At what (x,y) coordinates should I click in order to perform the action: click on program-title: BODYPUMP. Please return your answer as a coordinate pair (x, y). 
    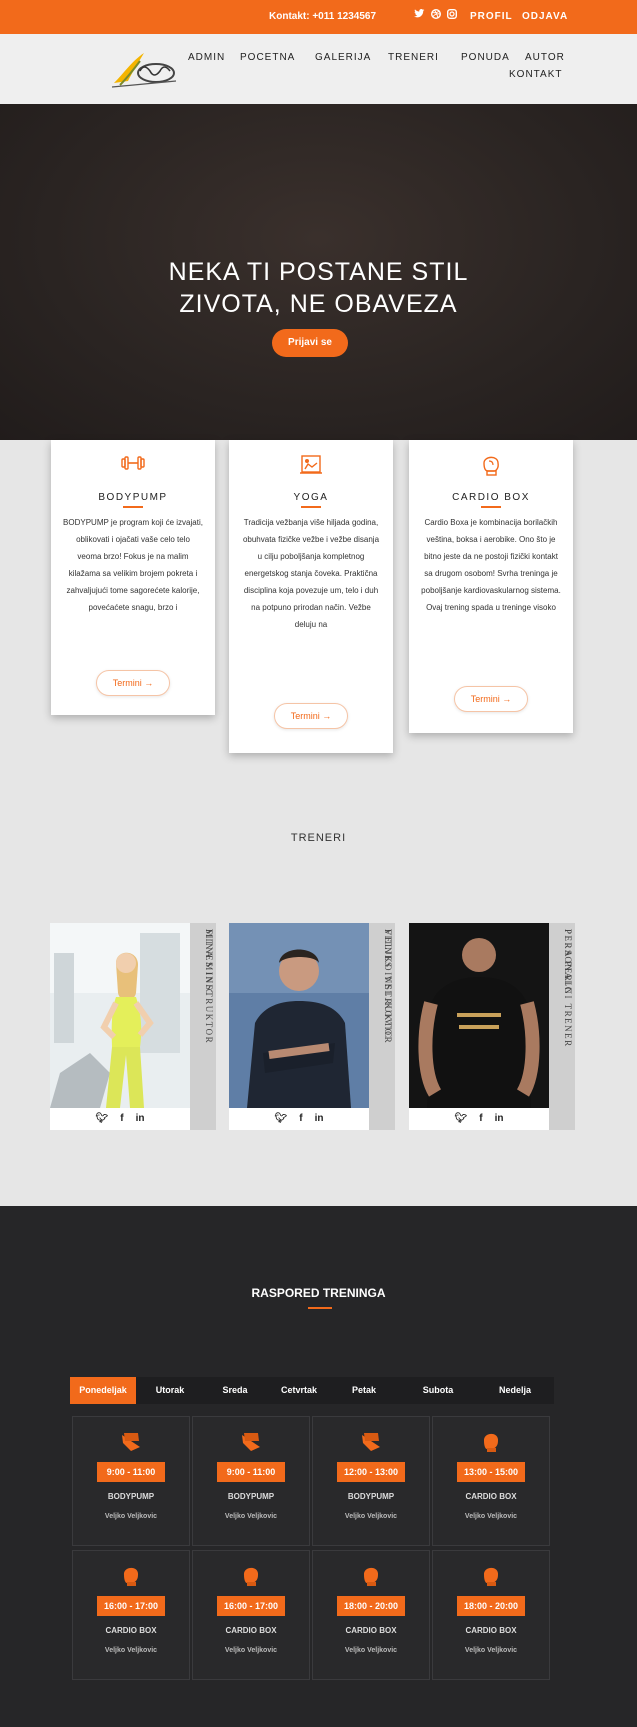
    Looking at the image, I should click on (133, 497).